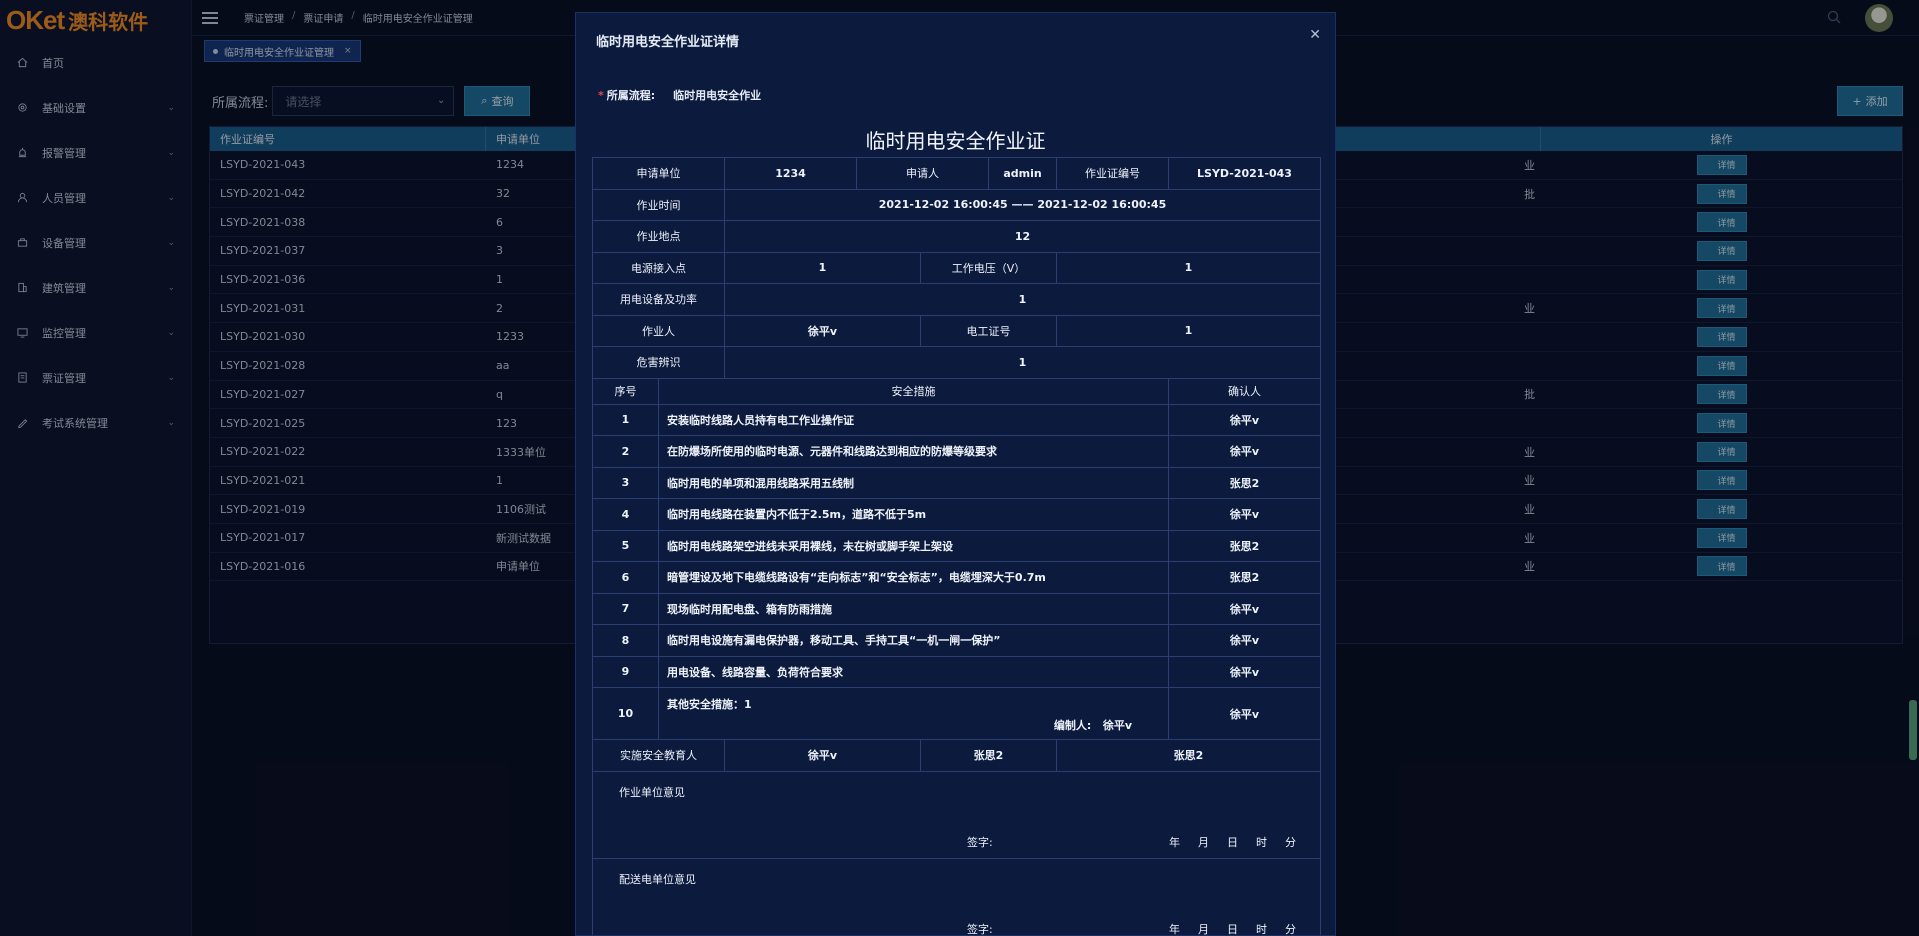  Describe the element at coordinates (625, 514) in the screenshot. I see `measure-no: 4` at that location.